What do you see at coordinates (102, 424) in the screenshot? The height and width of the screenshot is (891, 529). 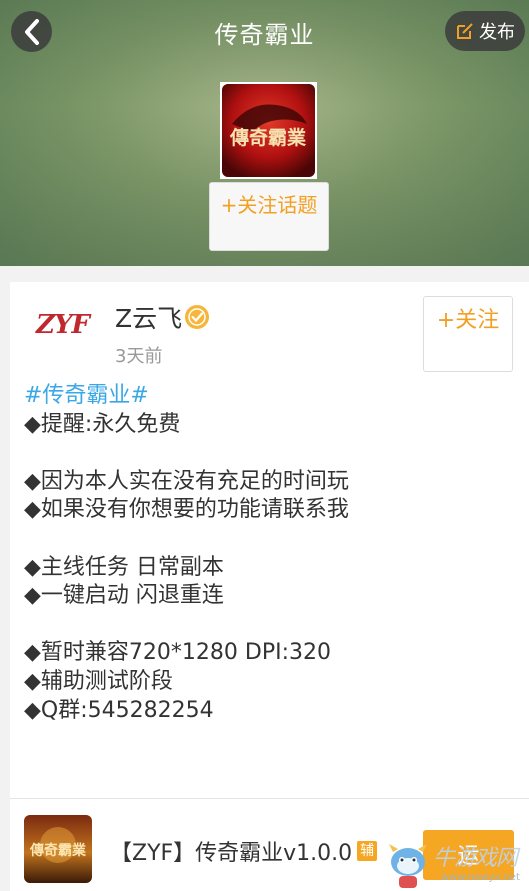 I see `post-line: ◆提醒:永久免费` at bounding box center [102, 424].